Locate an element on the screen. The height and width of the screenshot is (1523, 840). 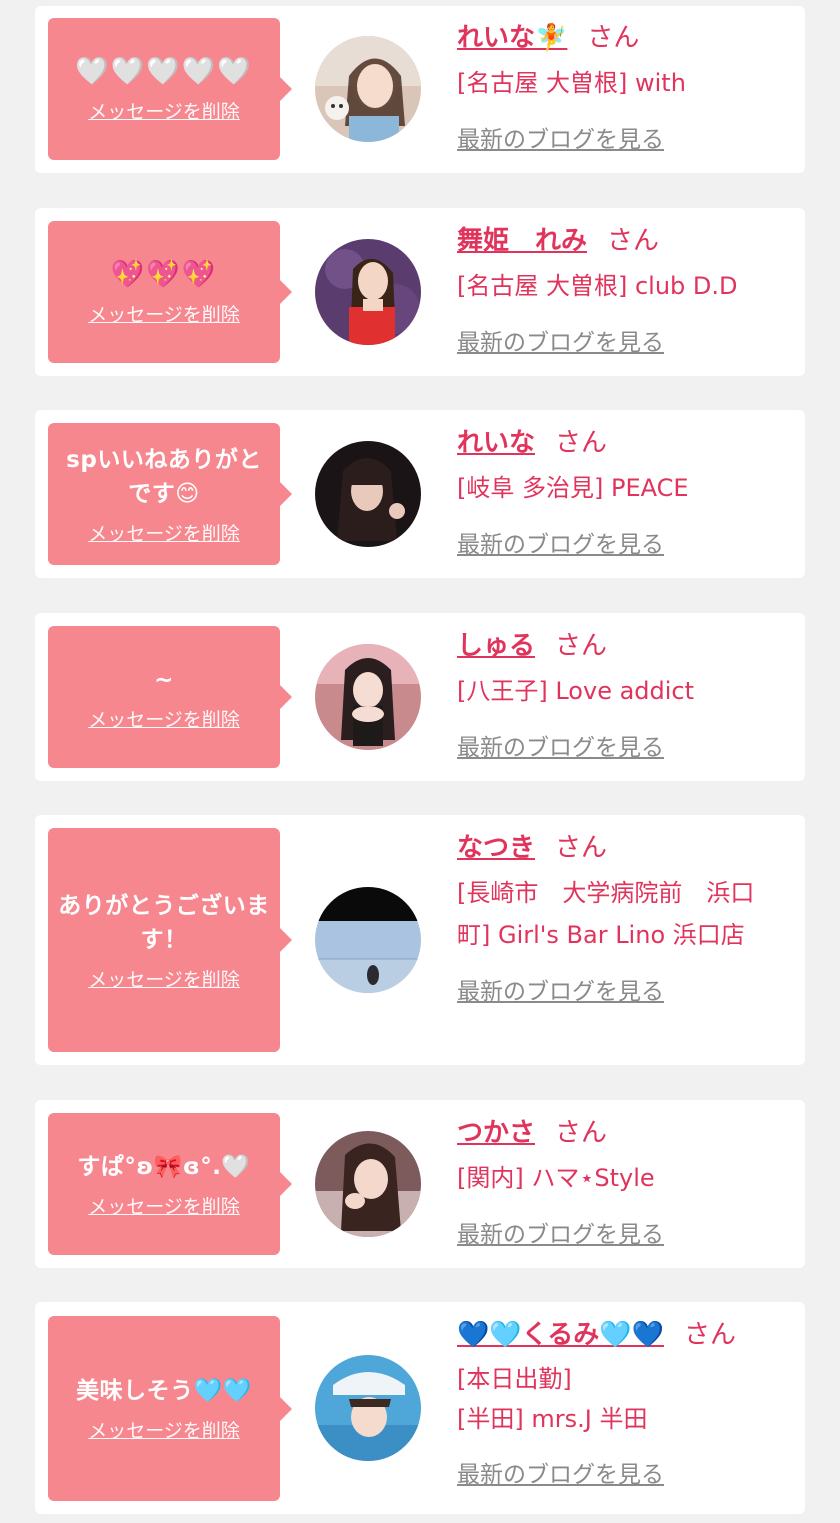
sender-info: しゅる さん [八王子] Love addict 最新のブログを見る is located at coordinates (621, 695).